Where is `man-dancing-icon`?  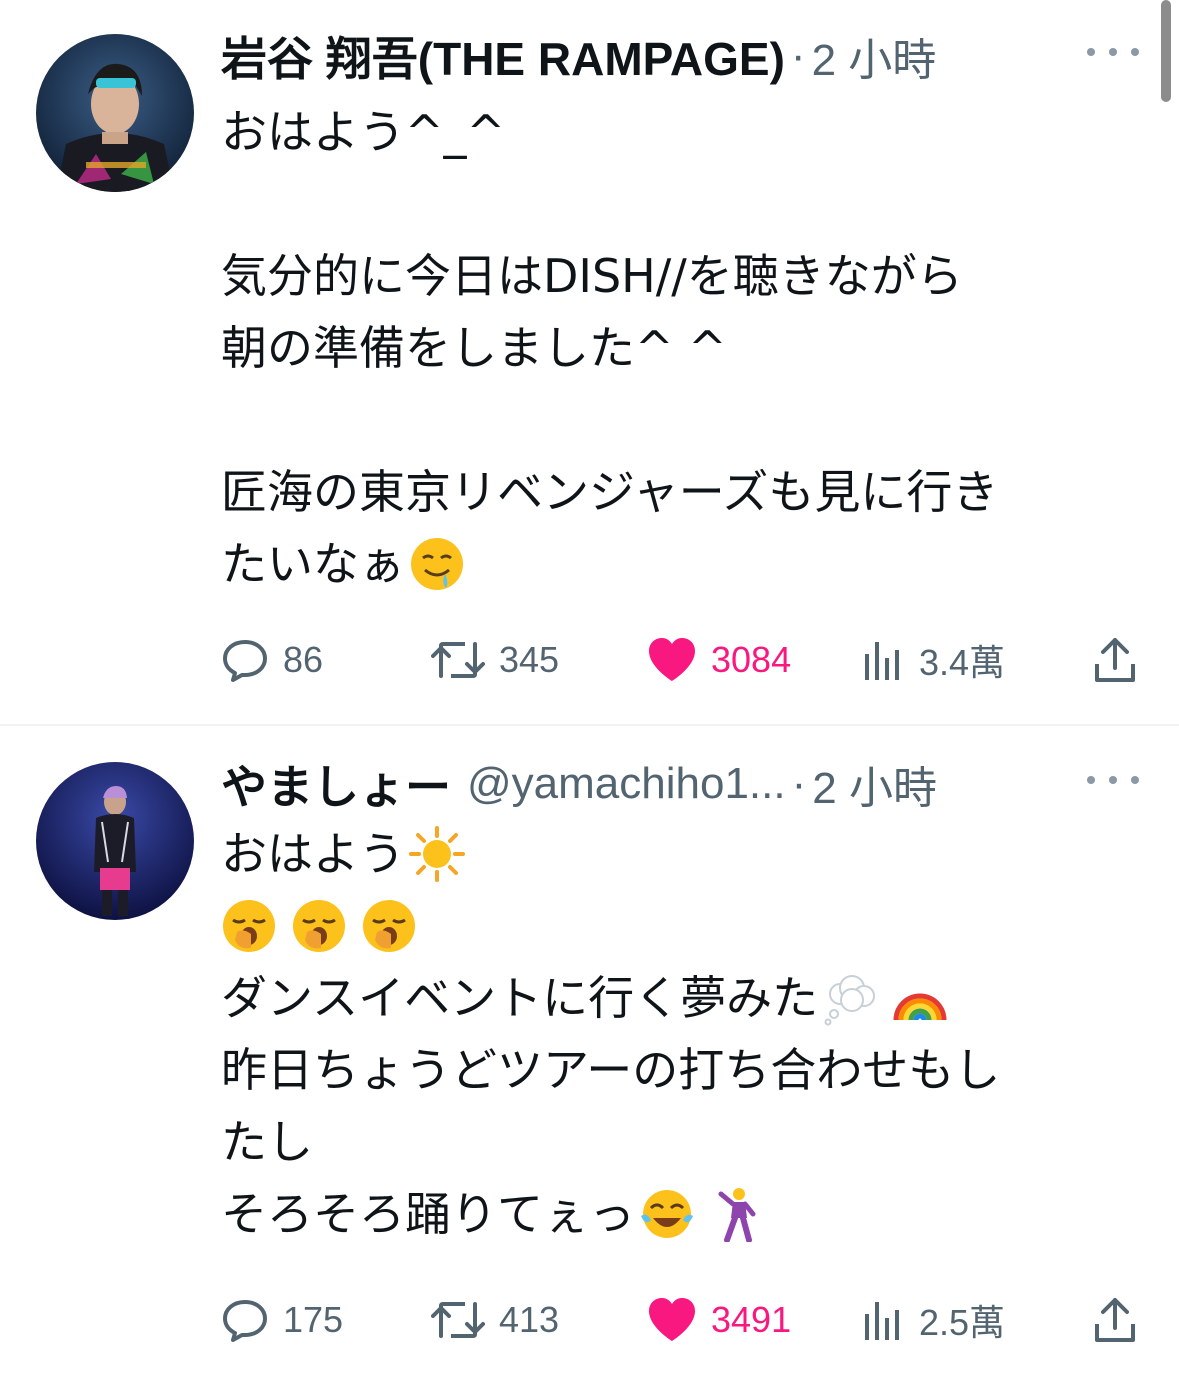
man-dancing-icon is located at coordinates (737, 1214).